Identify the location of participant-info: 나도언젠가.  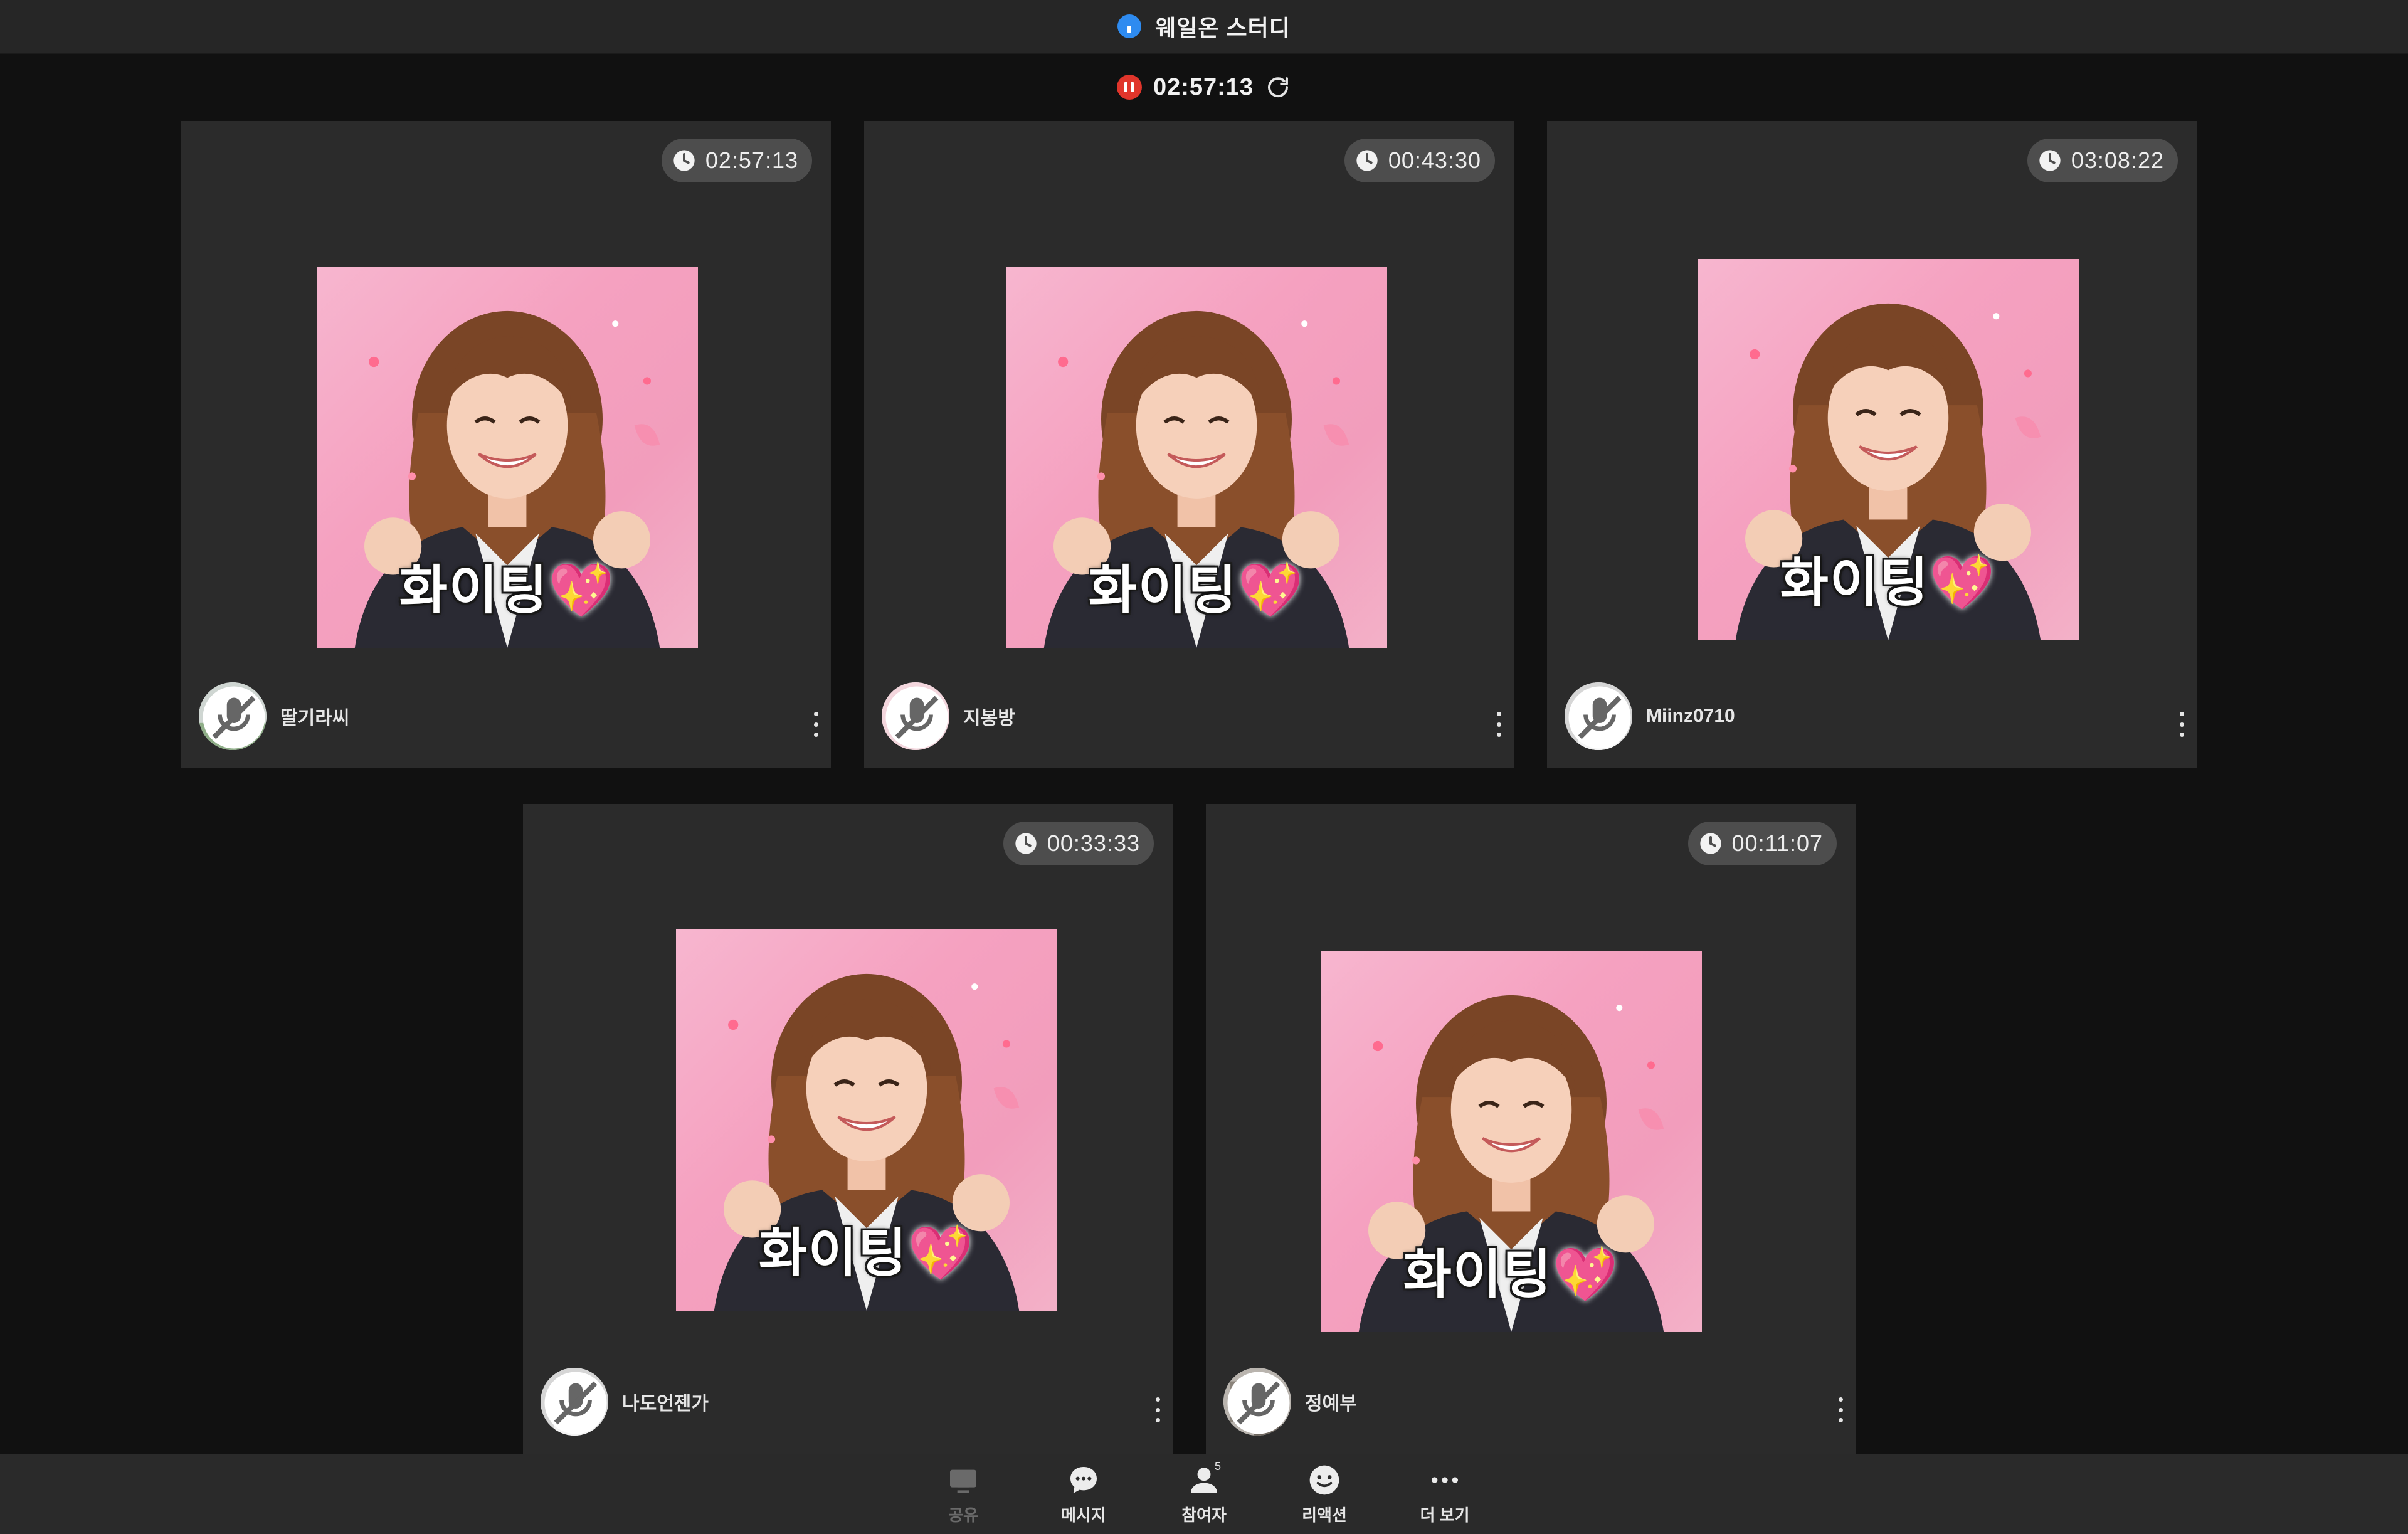
(848, 1402).